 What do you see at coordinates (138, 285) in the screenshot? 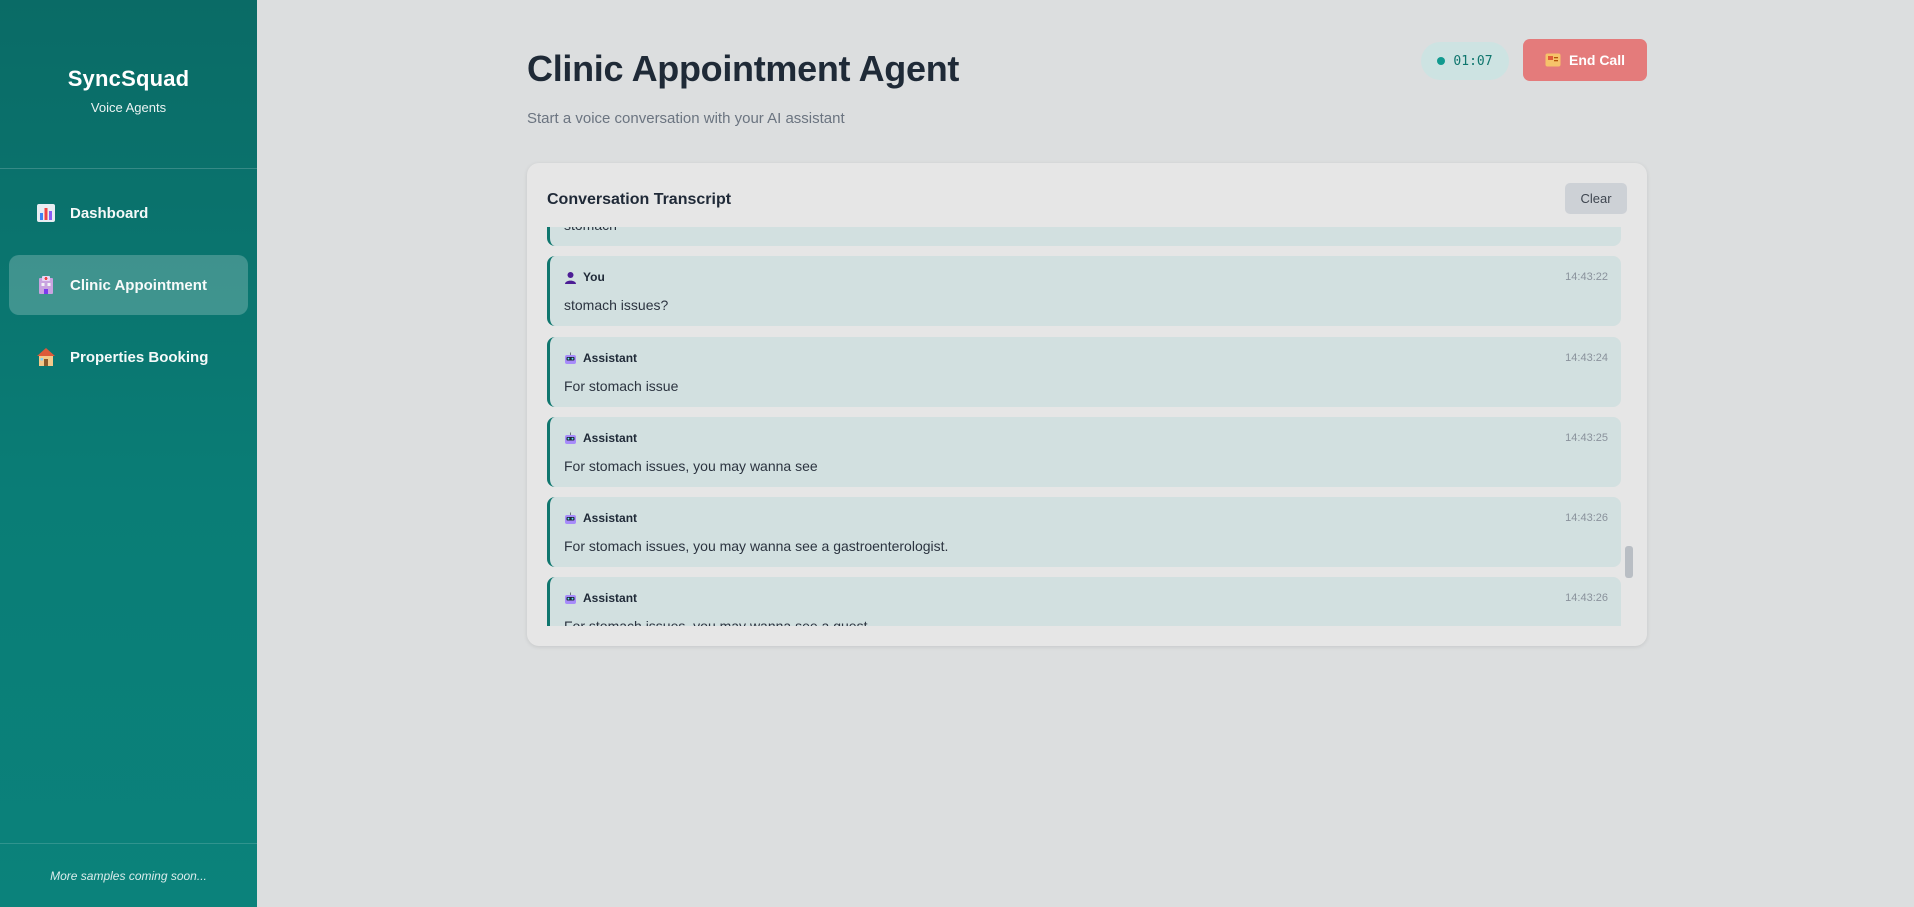
I see `sidebar-item-label: Clinic Appointment` at bounding box center [138, 285].